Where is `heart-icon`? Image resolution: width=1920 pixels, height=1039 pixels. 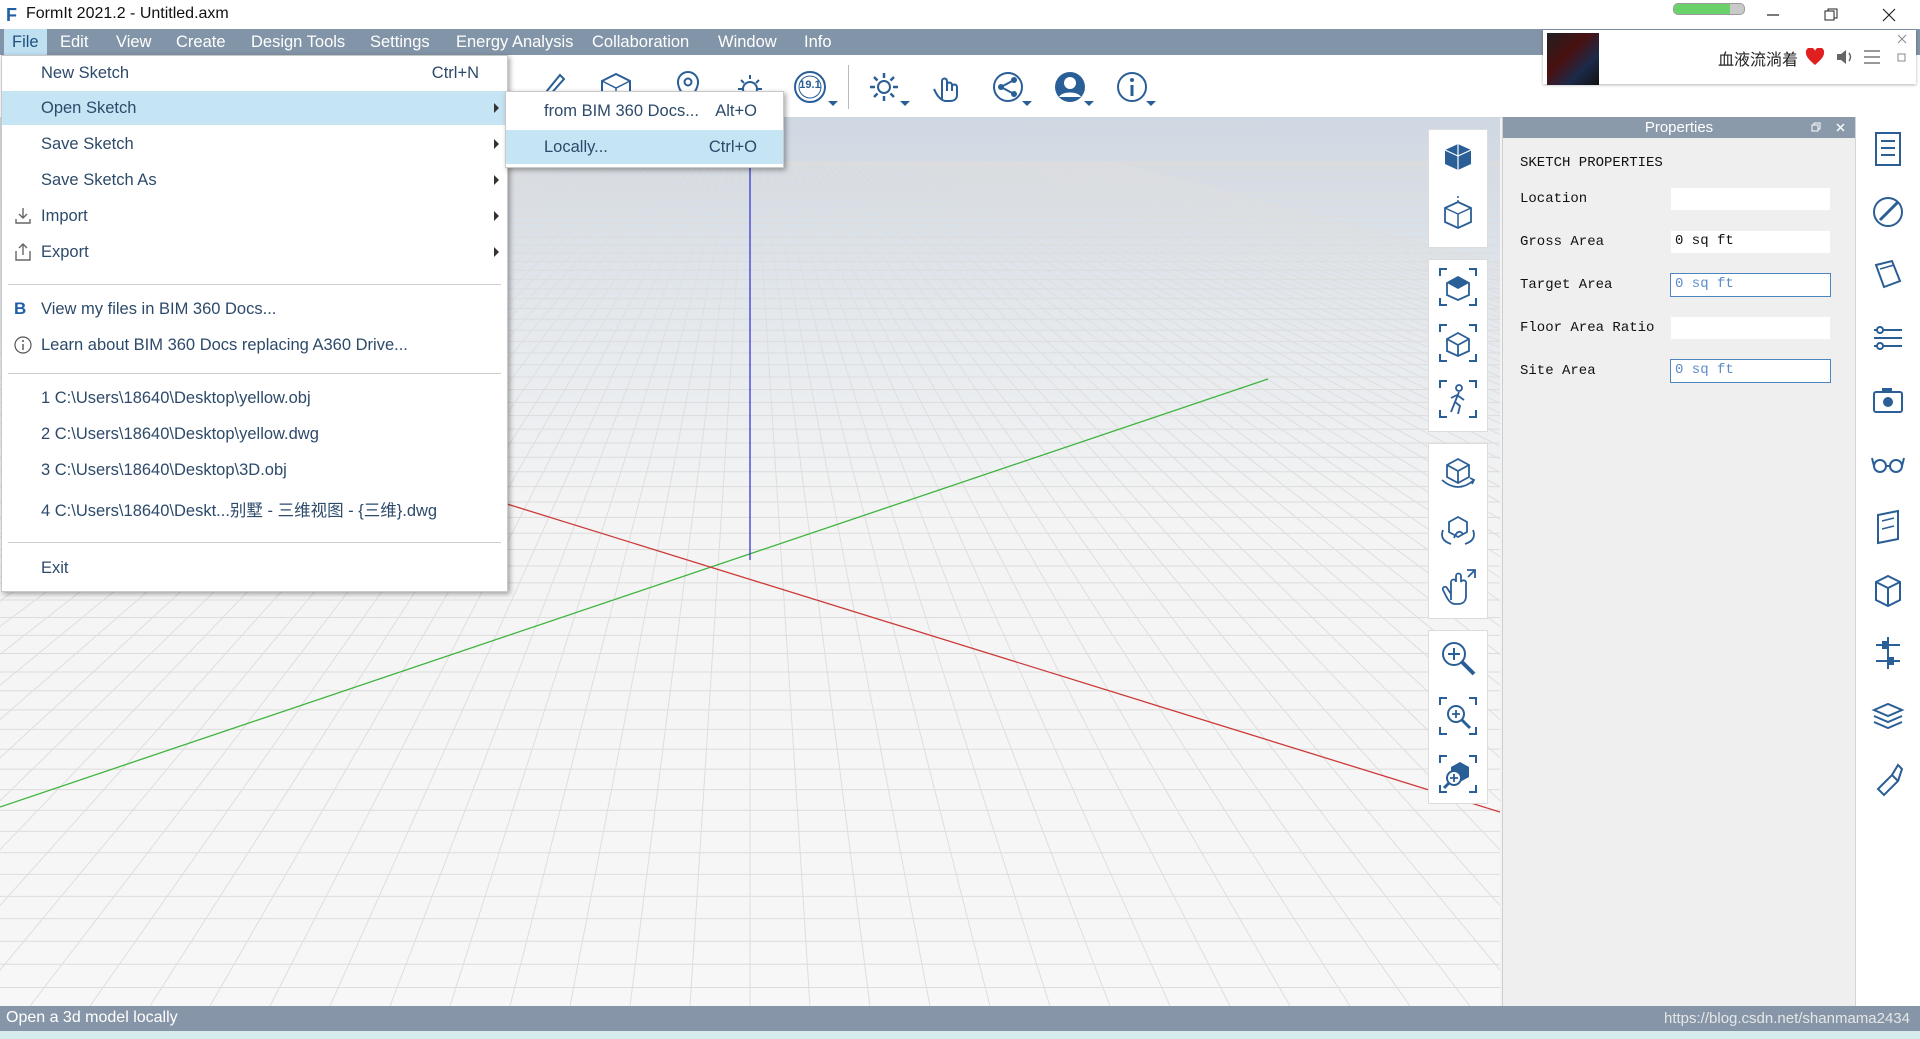 heart-icon is located at coordinates (1815, 57).